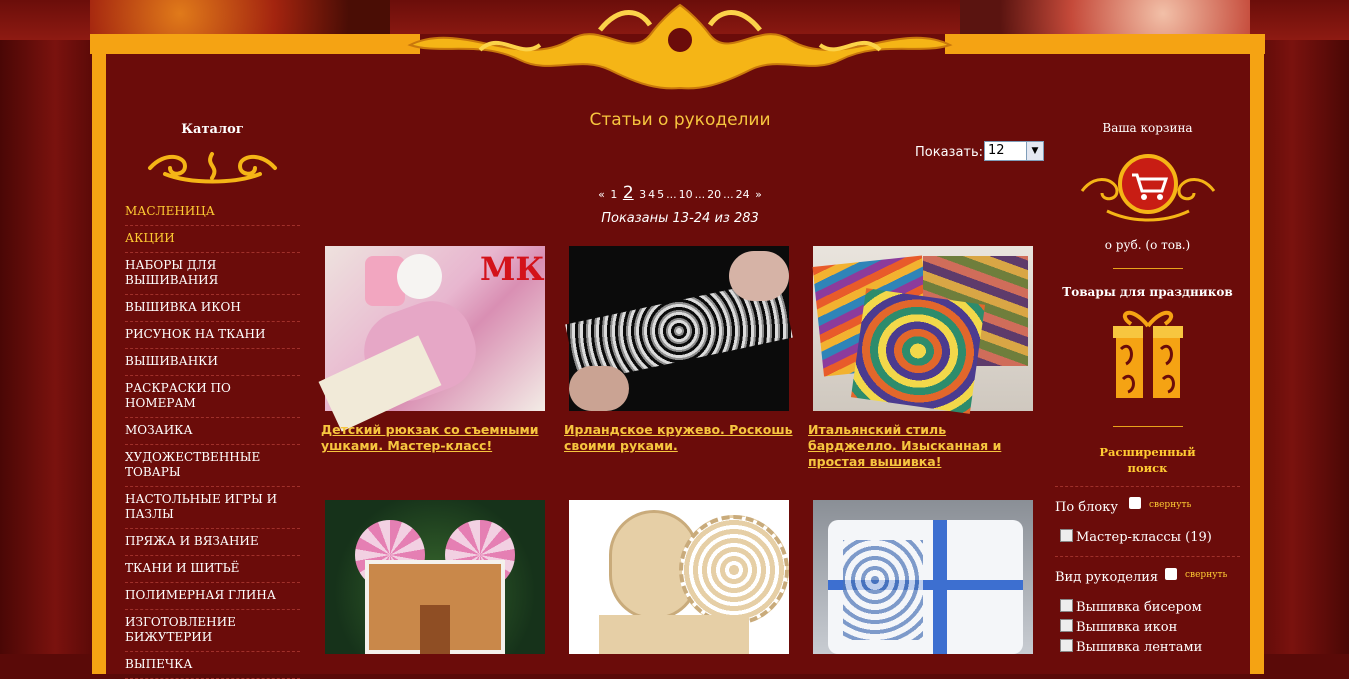 Image resolution: width=1349 pixels, height=679 pixels. Describe the element at coordinates (714, 194) in the screenshot. I see `pager-page-20: 20` at that location.